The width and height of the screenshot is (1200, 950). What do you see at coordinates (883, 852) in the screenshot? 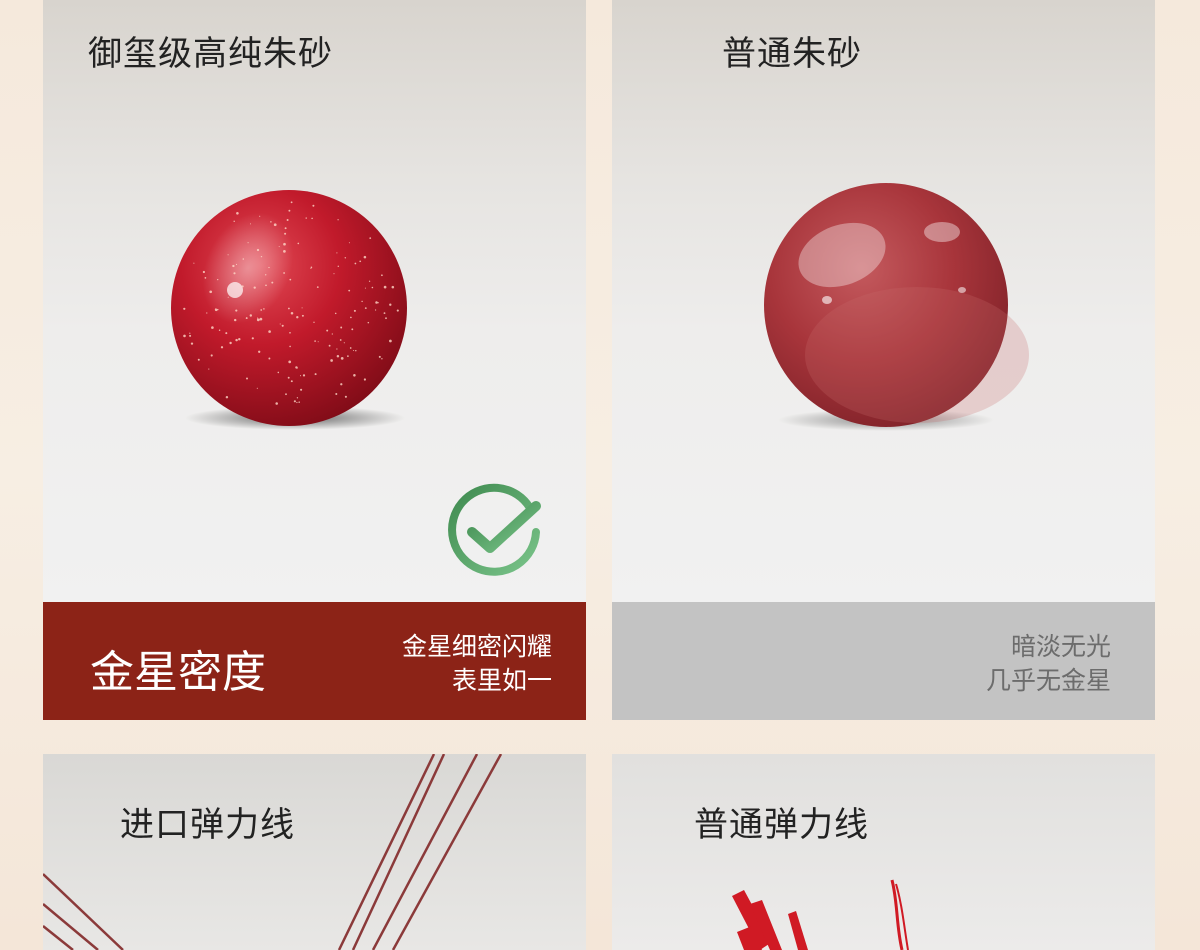
I see `ordinary-elastic-panel: 普通弹力线` at bounding box center [883, 852].